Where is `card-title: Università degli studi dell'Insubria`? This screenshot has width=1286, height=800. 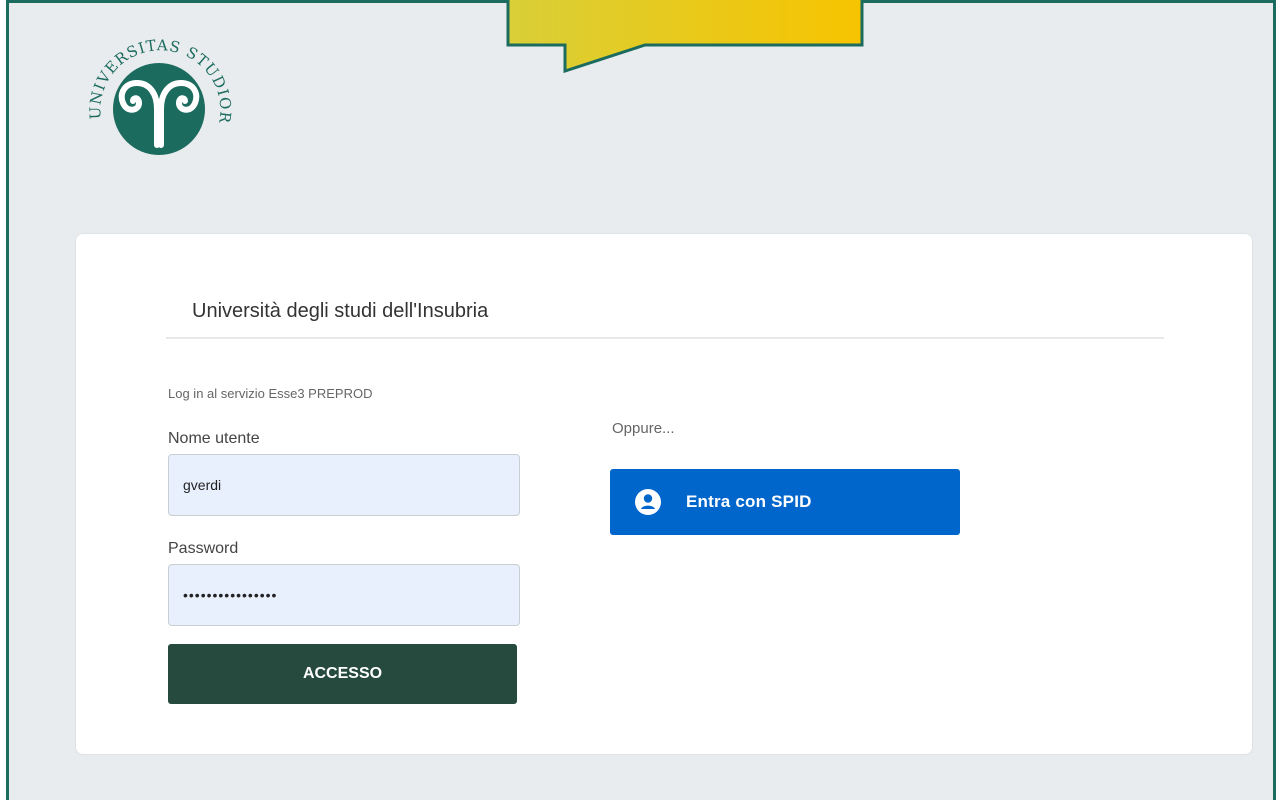 card-title: Università degli studi dell'Insubria is located at coordinates (665, 316).